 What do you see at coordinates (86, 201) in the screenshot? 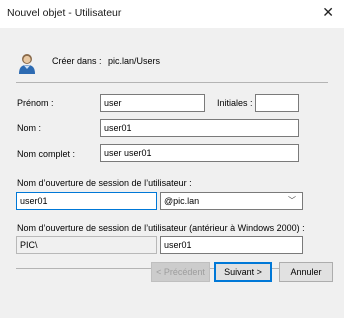
I see `logon-name-field: user01` at bounding box center [86, 201].